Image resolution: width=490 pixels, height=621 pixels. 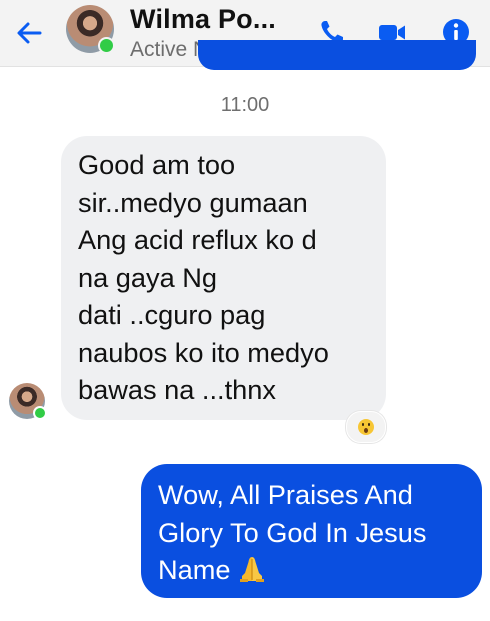 What do you see at coordinates (245, 105) in the screenshot?
I see `message-timestamp: 11:00` at bounding box center [245, 105].